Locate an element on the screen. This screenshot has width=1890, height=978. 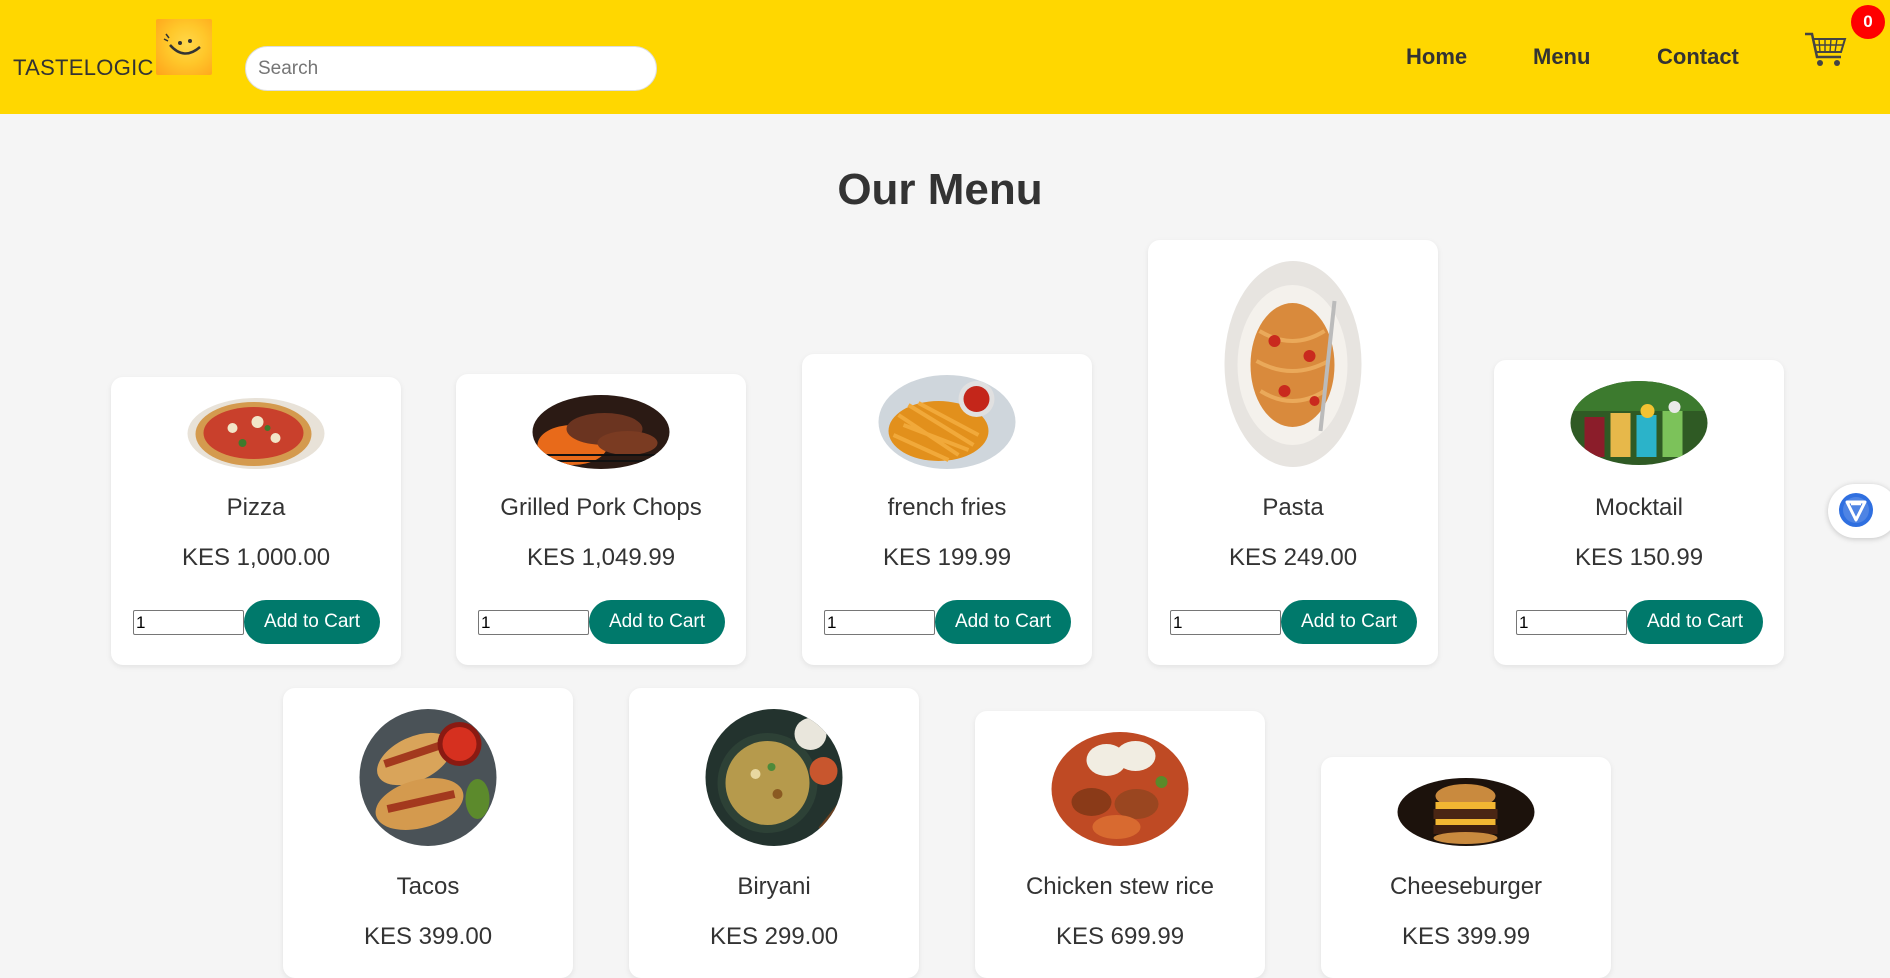
menu-card-tacos: Tacos KES 399.00 is located at coordinates (428, 833).